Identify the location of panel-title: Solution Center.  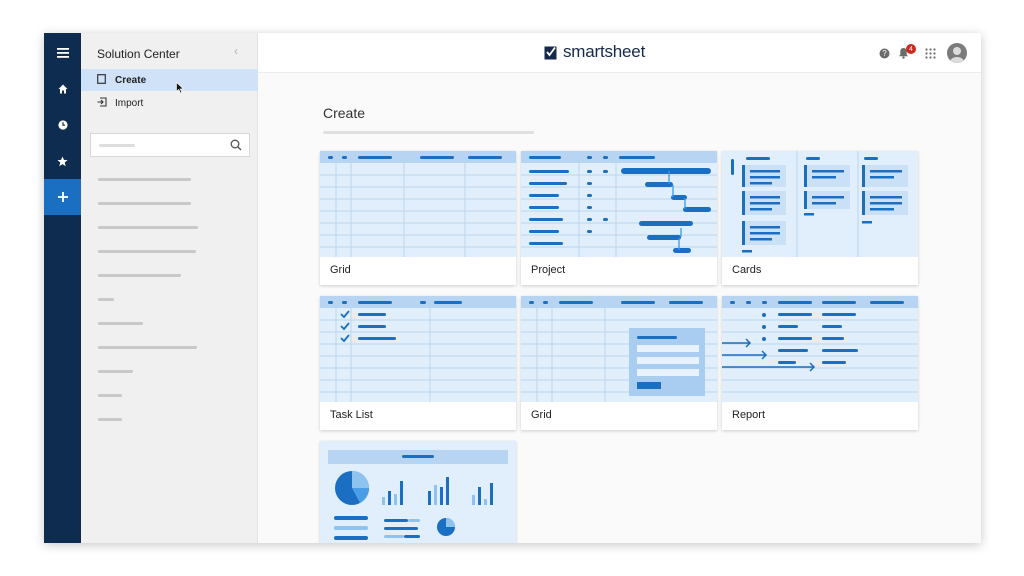
(138, 54).